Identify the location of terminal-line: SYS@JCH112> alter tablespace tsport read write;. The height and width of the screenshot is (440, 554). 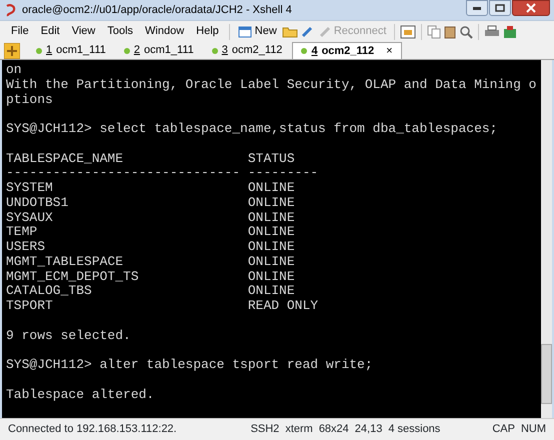
(189, 365).